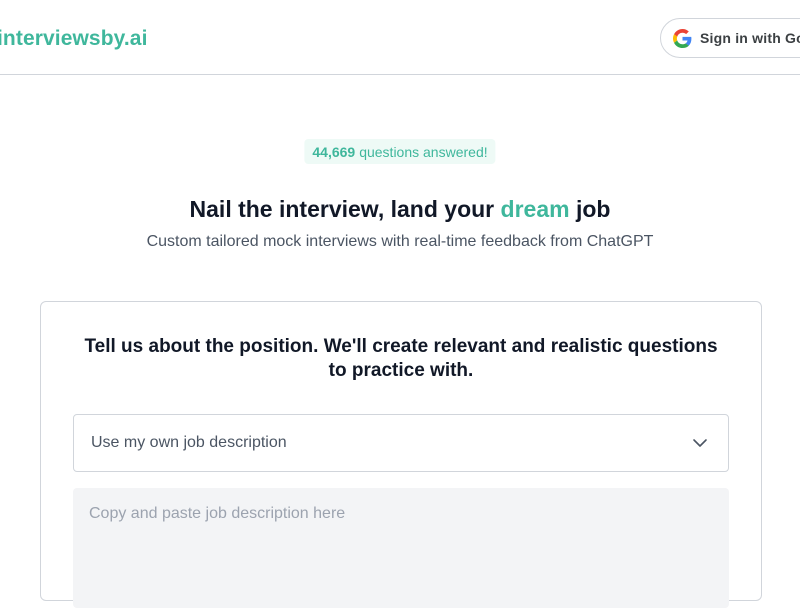 Image resolution: width=800 pixels, height=608 pixels. I want to click on questions-answered-badge: 44,669 questions answered!, so click(400, 151).